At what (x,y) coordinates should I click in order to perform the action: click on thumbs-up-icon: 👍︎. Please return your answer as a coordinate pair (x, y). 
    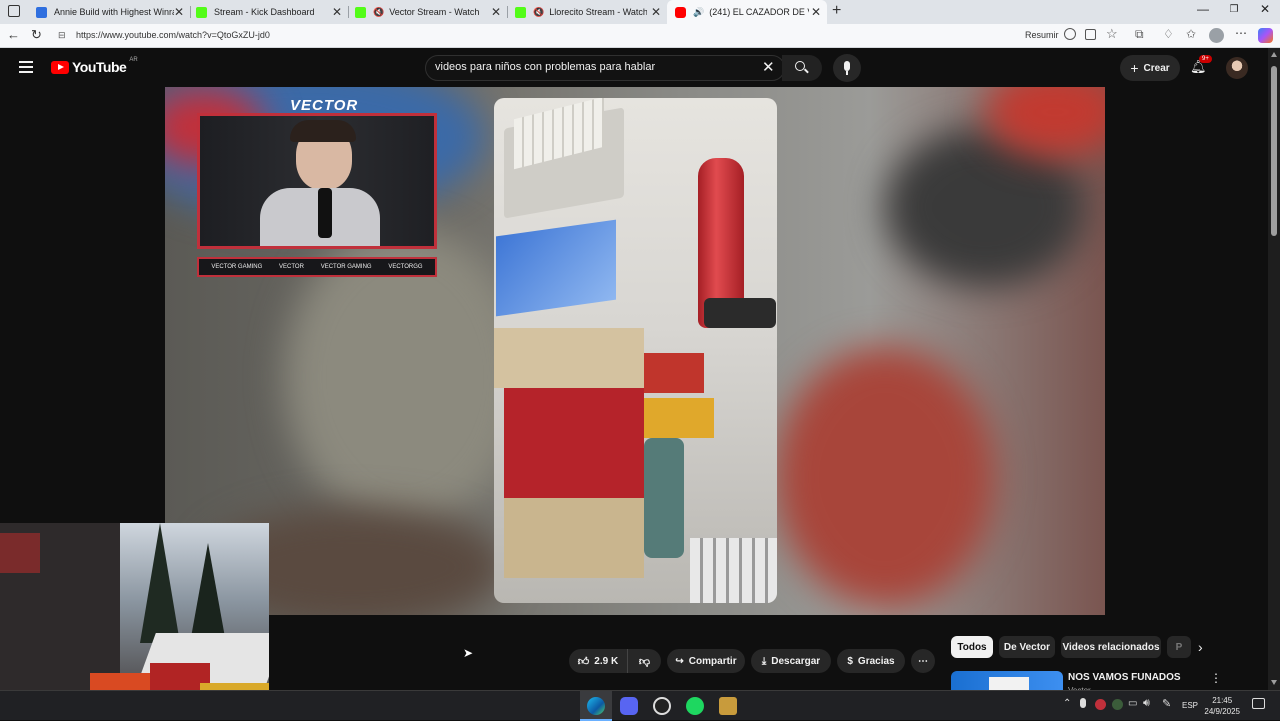
    Looking at the image, I should click on (583, 661).